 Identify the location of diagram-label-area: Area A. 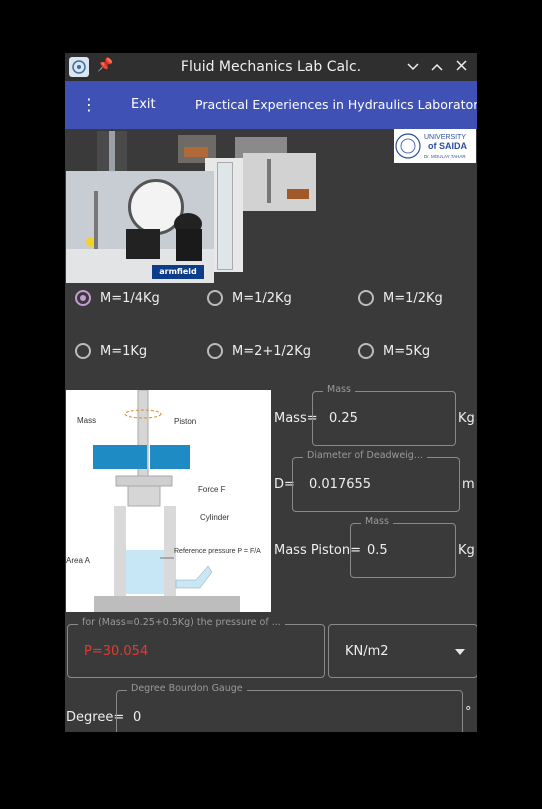
(78, 560).